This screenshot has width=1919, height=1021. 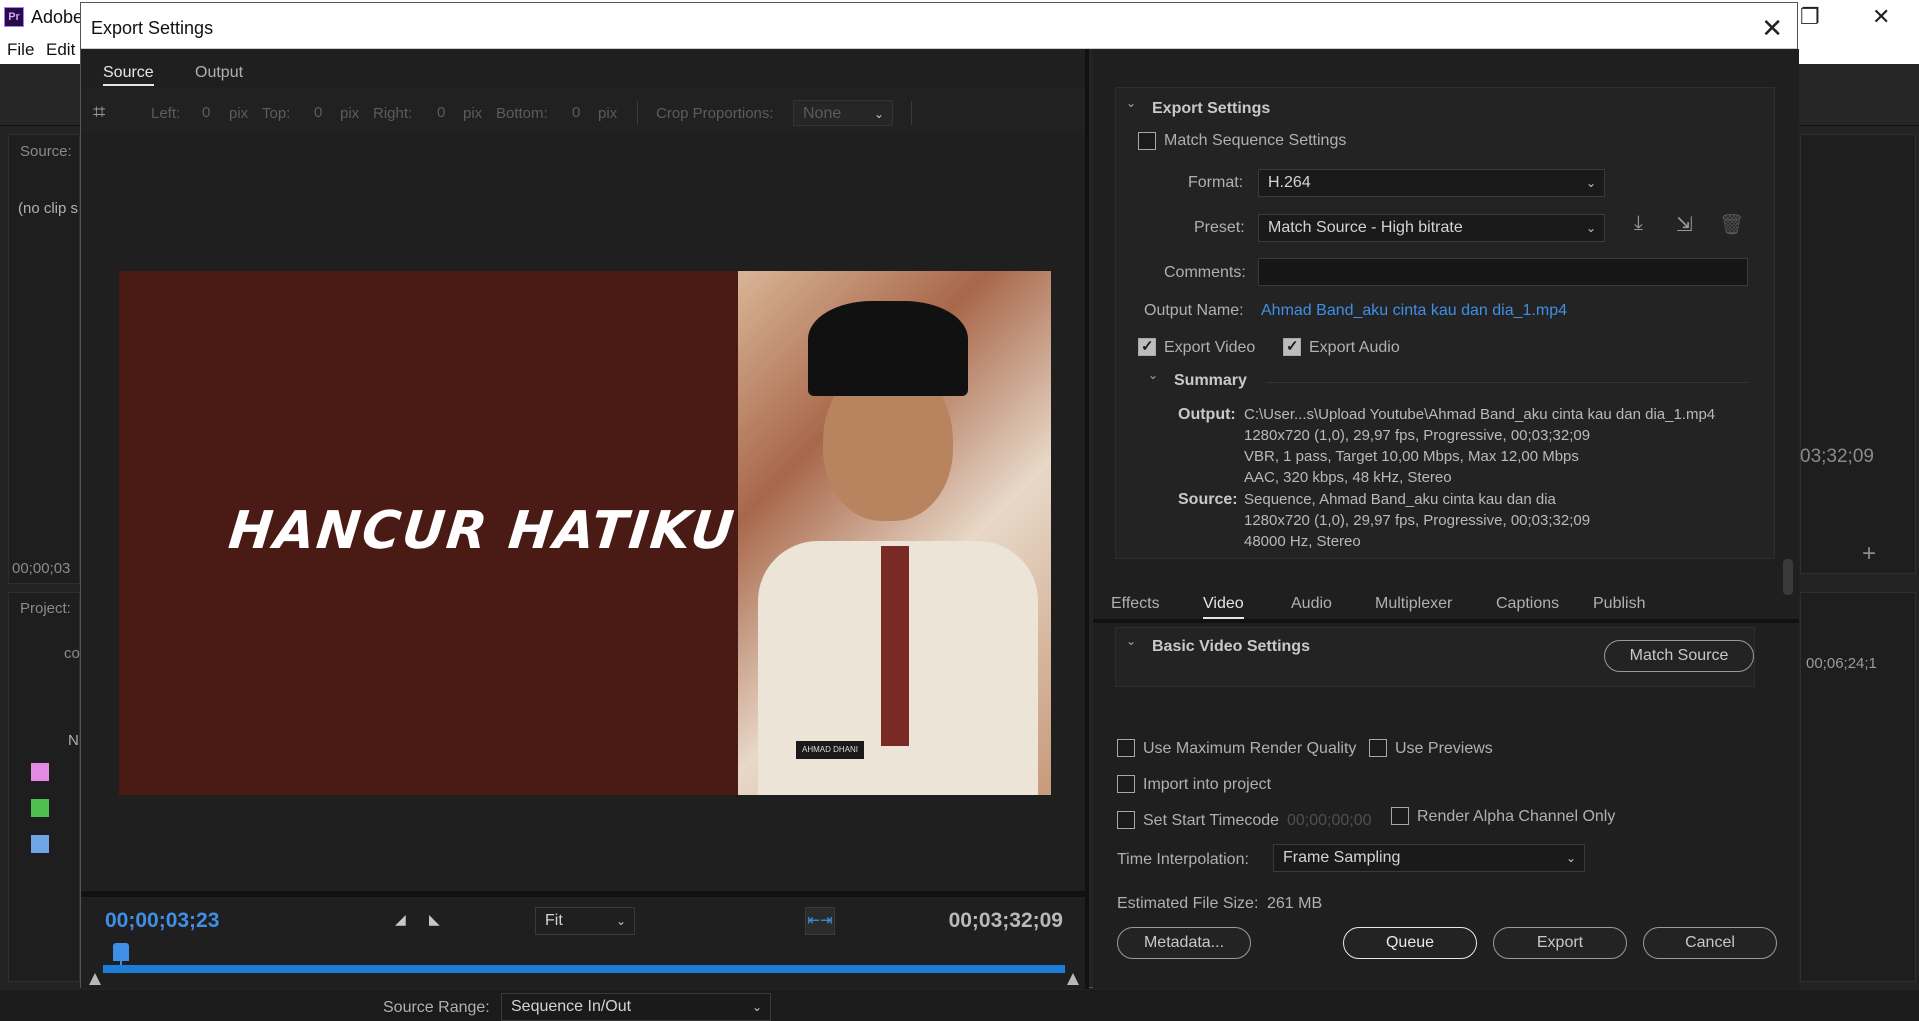 I want to click on start-timecode-field: 00;00;00;00, so click(x=1329, y=821).